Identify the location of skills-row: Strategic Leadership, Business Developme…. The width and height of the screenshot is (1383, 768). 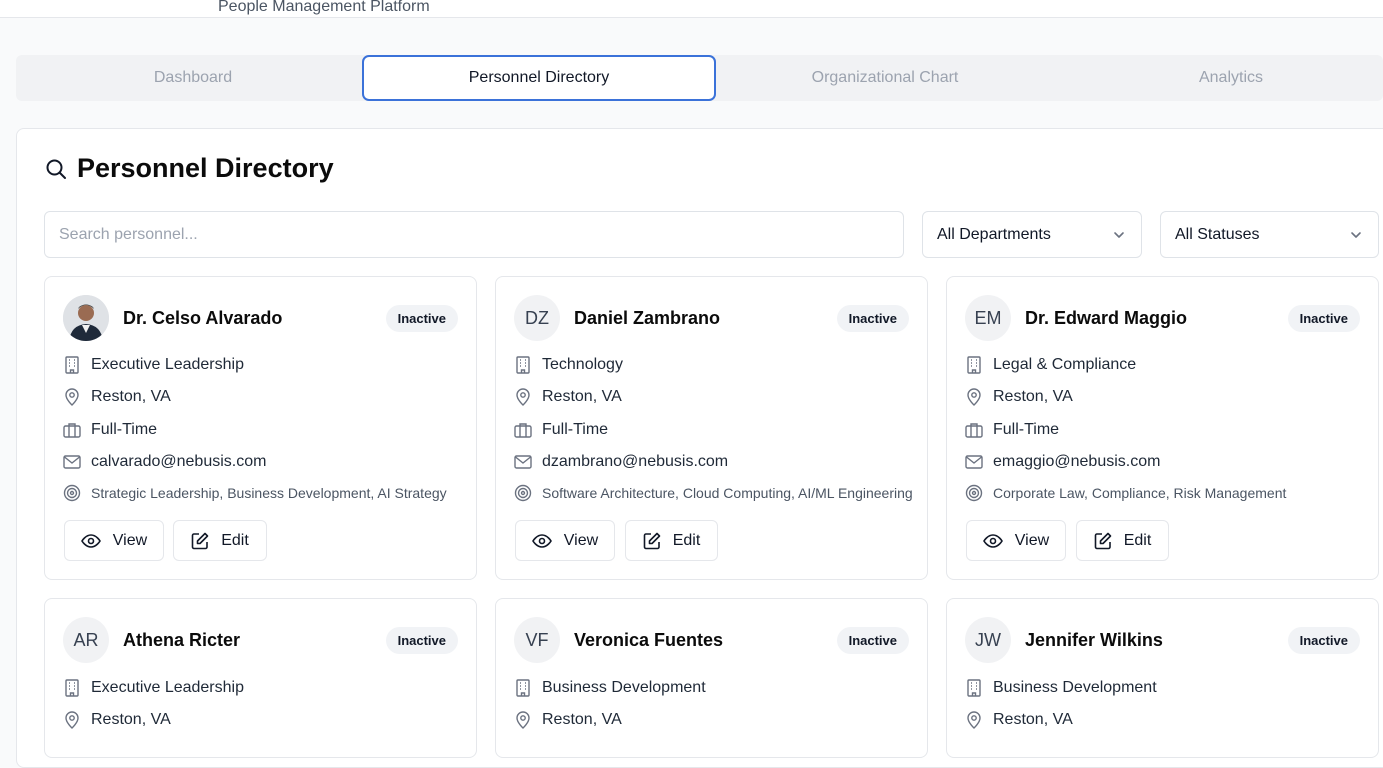
(255, 493).